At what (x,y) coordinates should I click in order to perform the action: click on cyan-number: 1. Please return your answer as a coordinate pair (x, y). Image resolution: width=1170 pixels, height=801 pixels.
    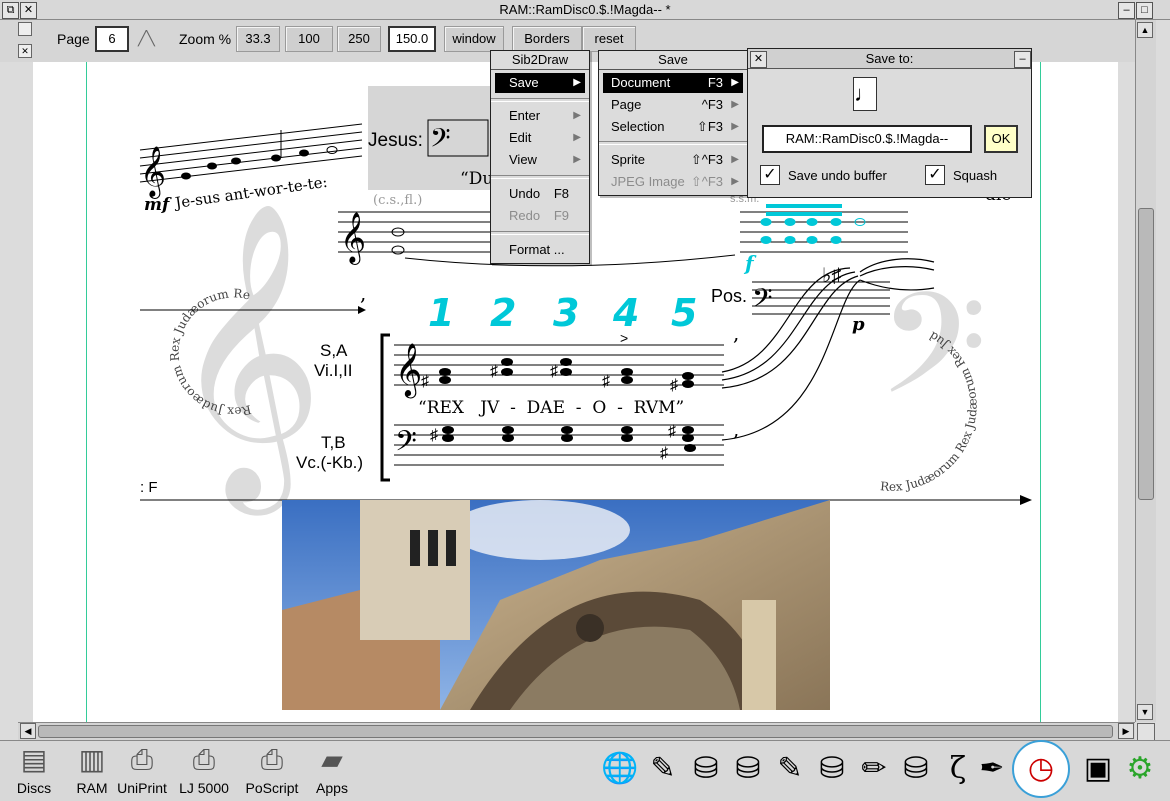
    Looking at the image, I should click on (441, 313).